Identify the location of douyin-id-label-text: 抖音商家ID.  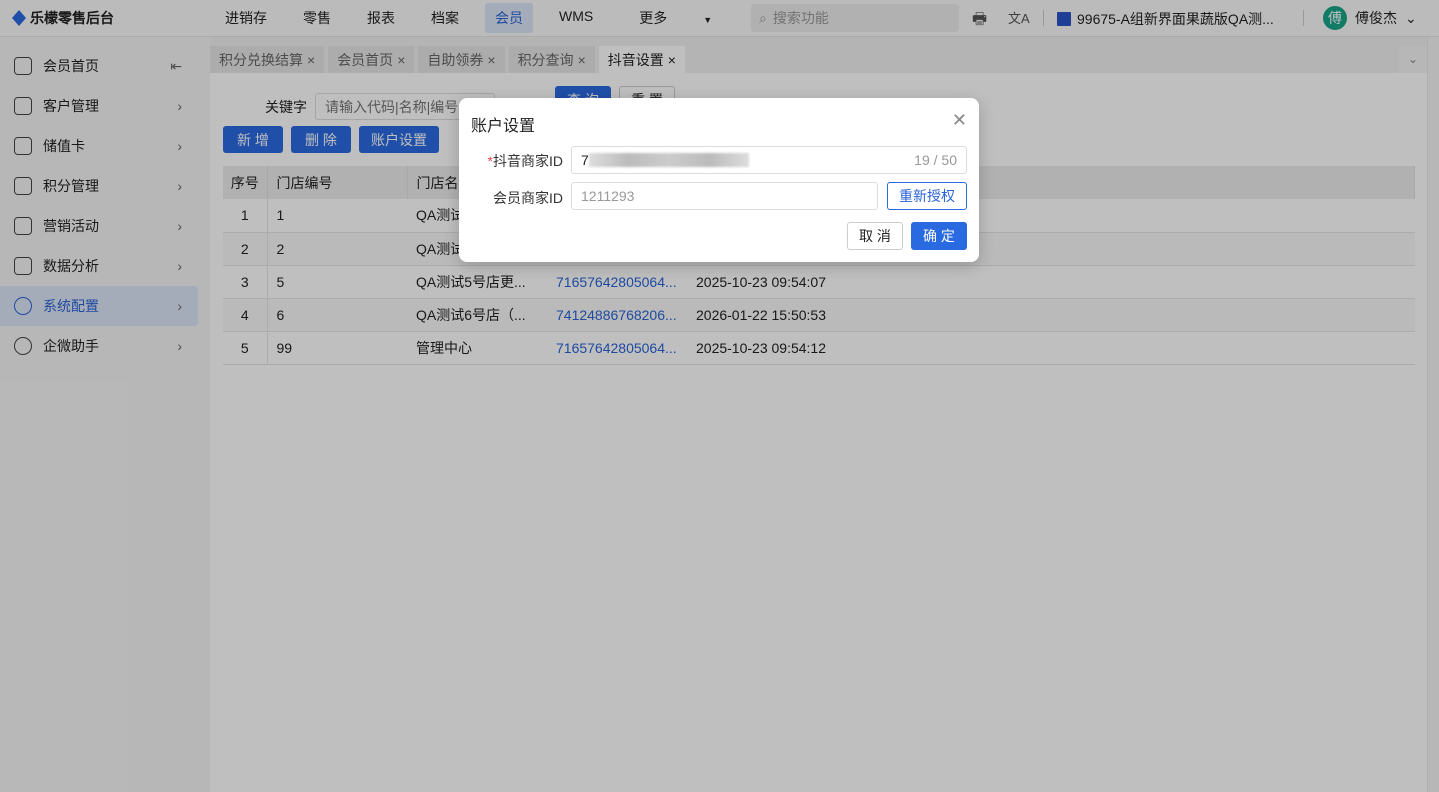
(528, 161).